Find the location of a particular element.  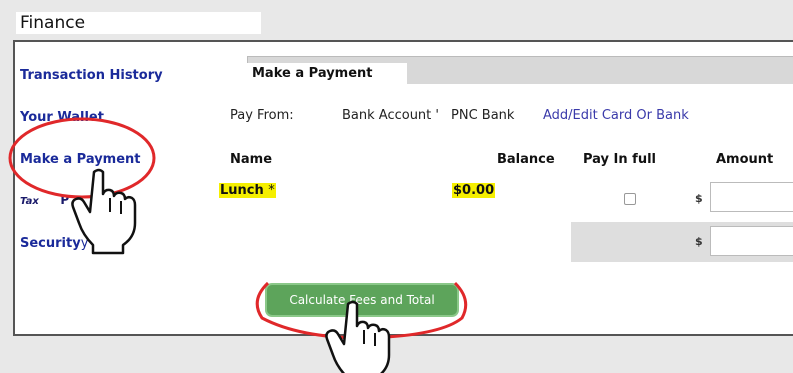

add-edit-card-link: Add/Edit Card Or Bank is located at coordinates (616, 115).